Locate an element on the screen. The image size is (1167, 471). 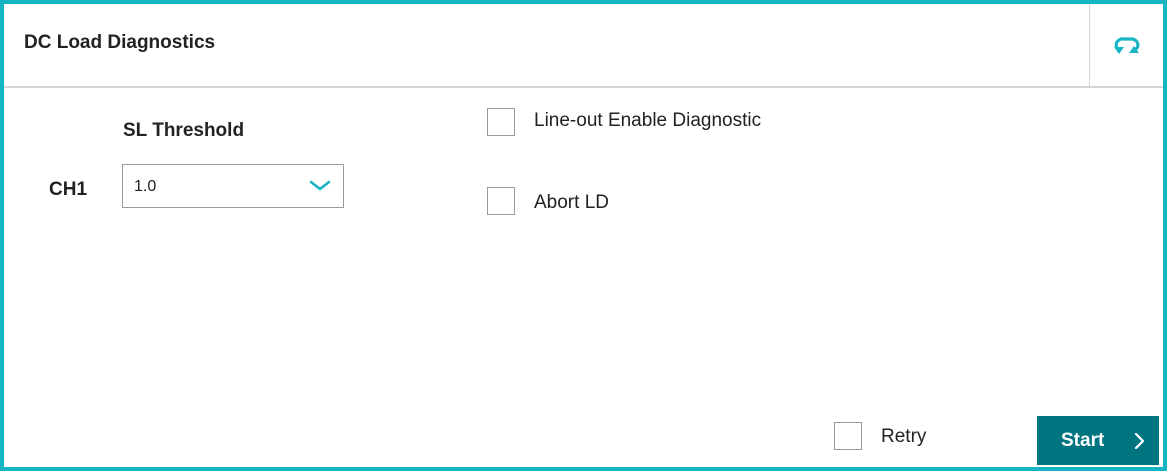
chevron-right-icon is located at coordinates (1139, 441).